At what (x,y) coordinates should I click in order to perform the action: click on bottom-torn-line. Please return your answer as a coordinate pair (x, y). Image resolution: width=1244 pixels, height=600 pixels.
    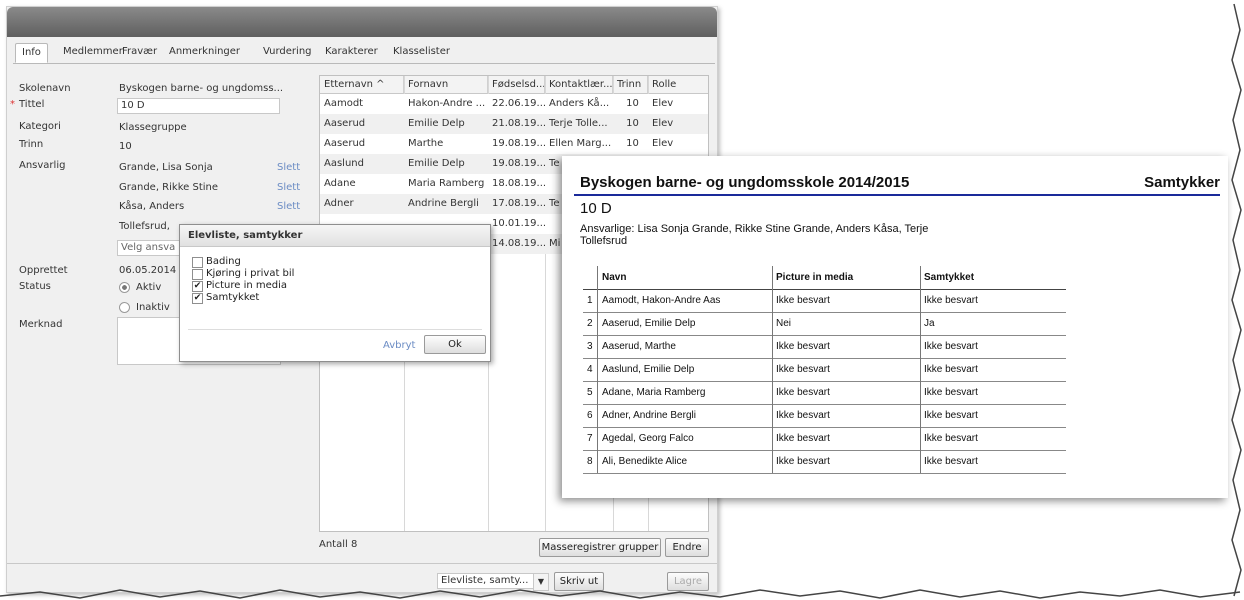
    Looking at the image, I should click on (620, 594).